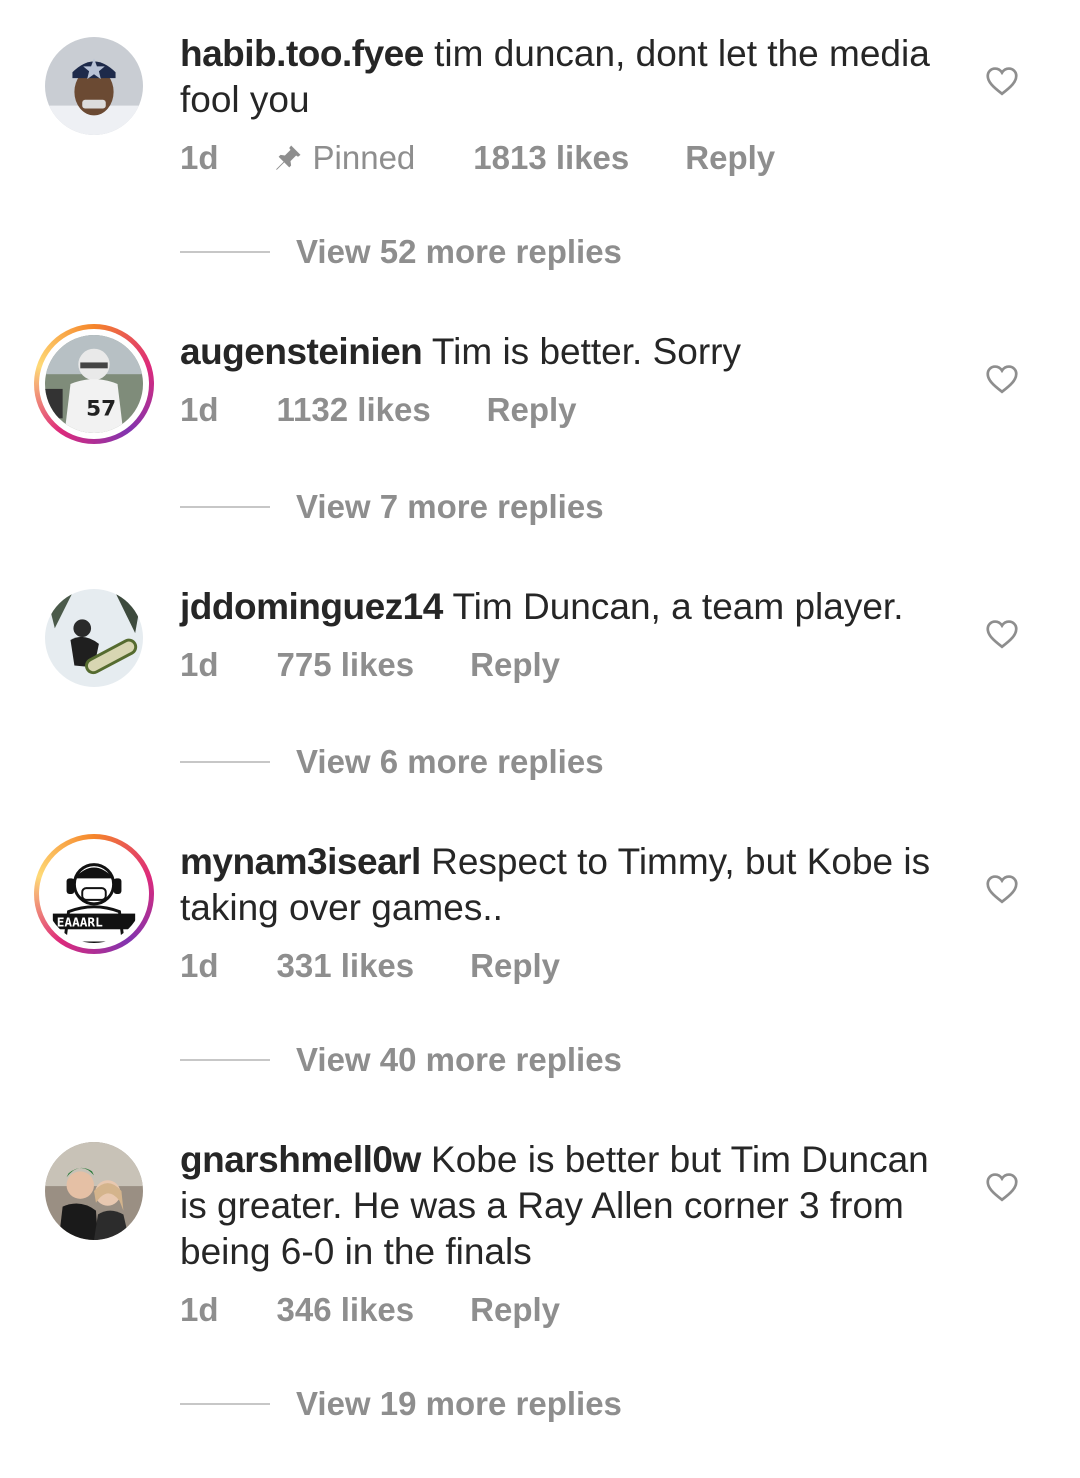 The height and width of the screenshot is (1478, 1080). I want to click on avatar-story-ring: EAAARL, so click(94, 894).